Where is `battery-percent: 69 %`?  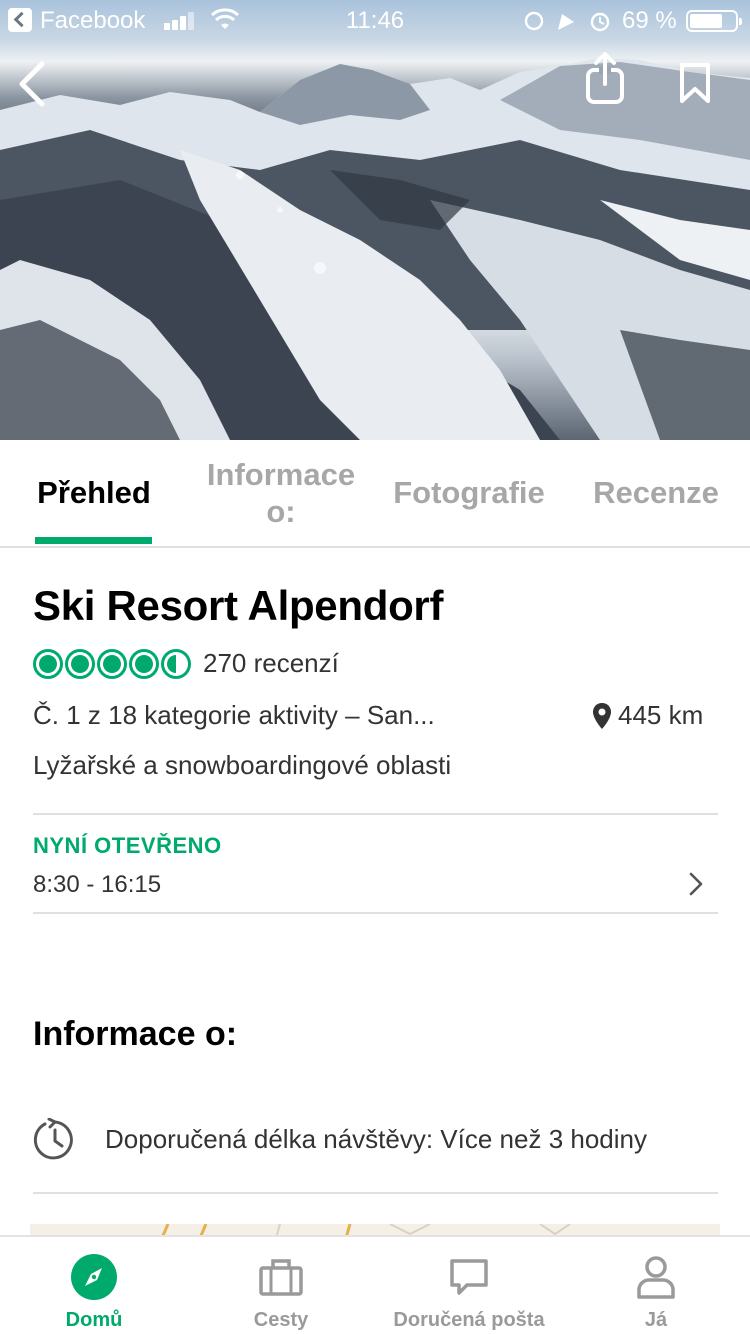
battery-percent: 69 % is located at coordinates (649, 20).